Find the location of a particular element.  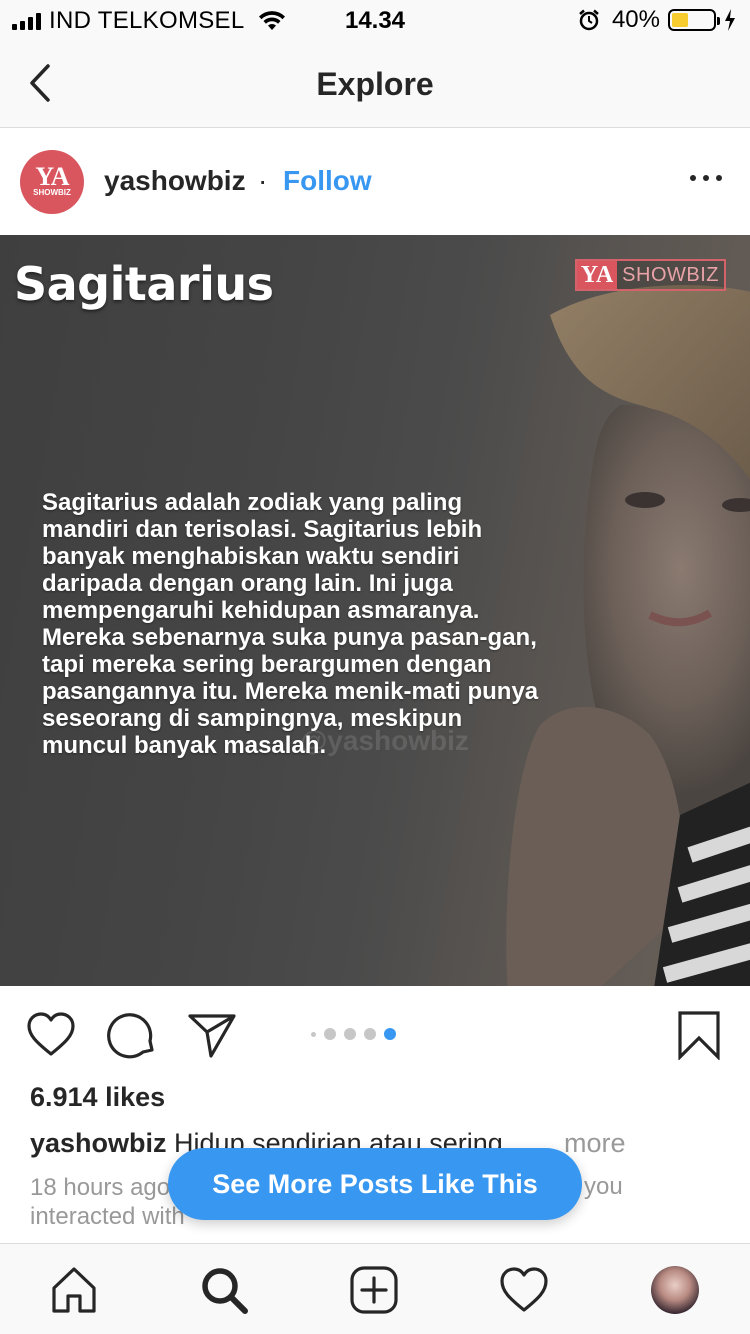

nav-bar: Explore is located at coordinates (375, 84).